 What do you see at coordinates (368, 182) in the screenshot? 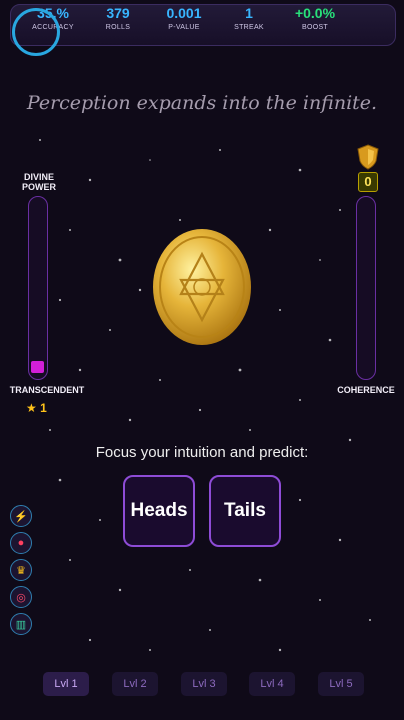
I see `shield-count: 0` at bounding box center [368, 182].